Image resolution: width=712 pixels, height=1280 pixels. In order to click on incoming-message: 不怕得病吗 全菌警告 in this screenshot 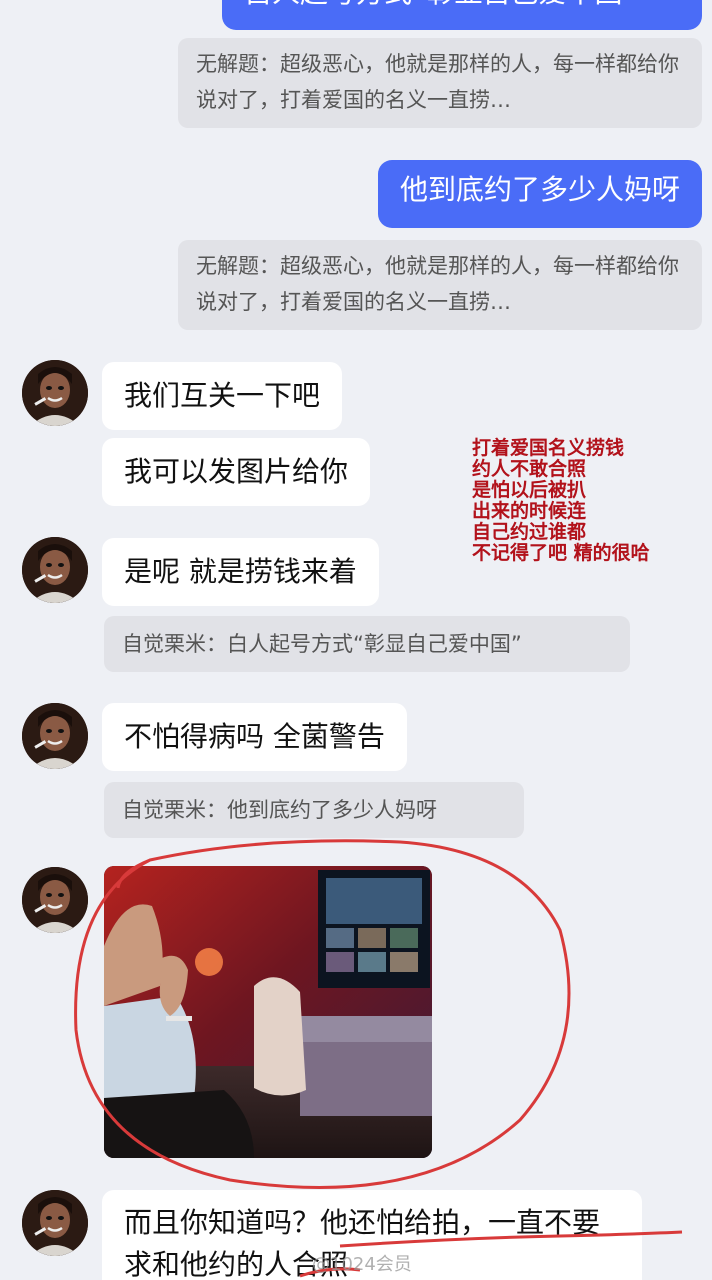, I will do `click(254, 737)`.